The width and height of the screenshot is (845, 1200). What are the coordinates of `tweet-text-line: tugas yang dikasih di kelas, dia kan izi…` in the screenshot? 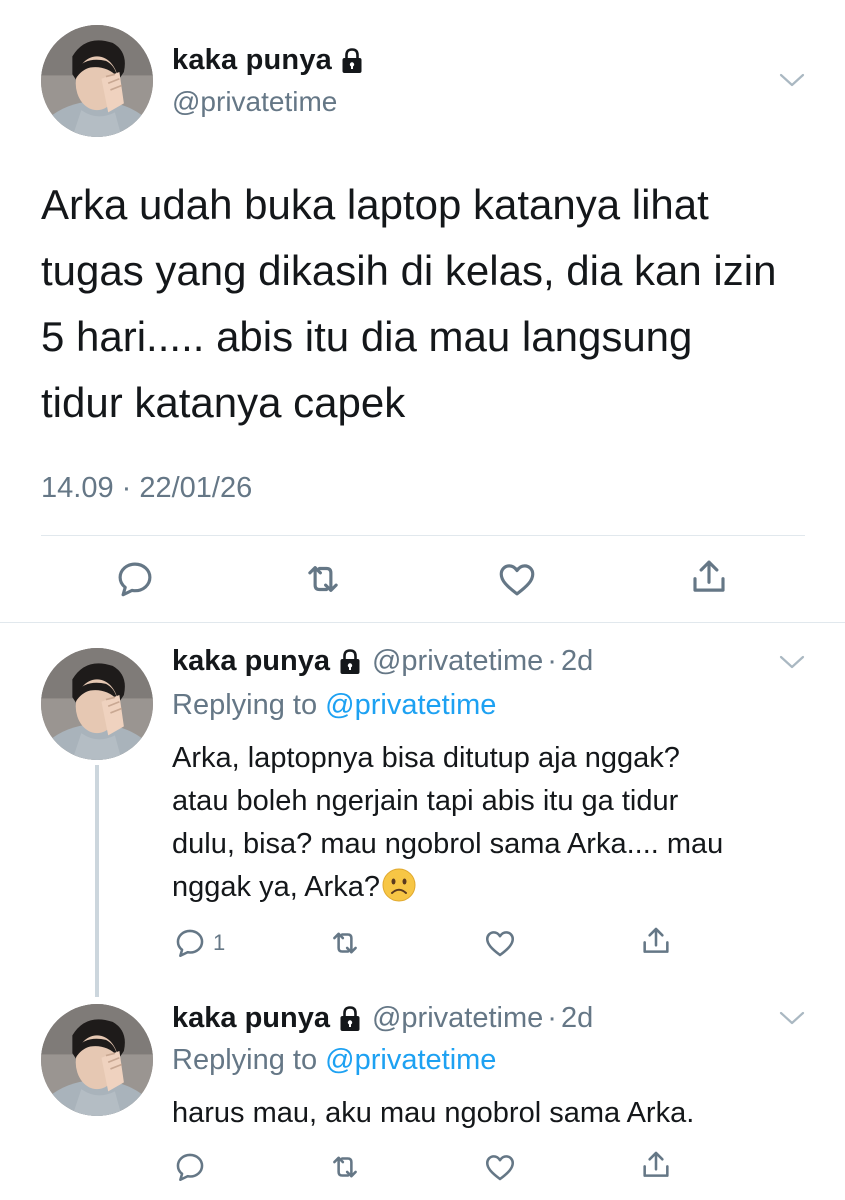 It's located at (409, 270).